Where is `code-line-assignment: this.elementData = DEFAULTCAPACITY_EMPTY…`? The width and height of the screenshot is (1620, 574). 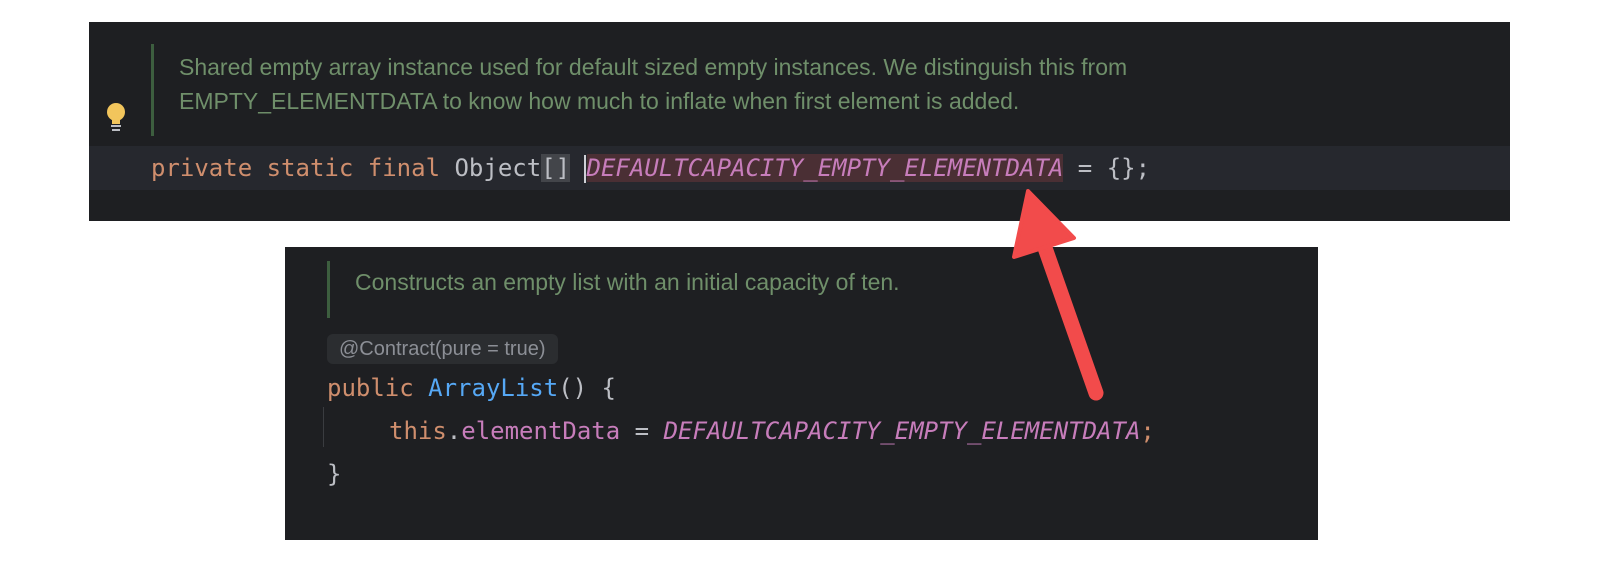 code-line-assignment: this.elementData = DEFAULTCAPACITY_EMPTY… is located at coordinates (772, 431).